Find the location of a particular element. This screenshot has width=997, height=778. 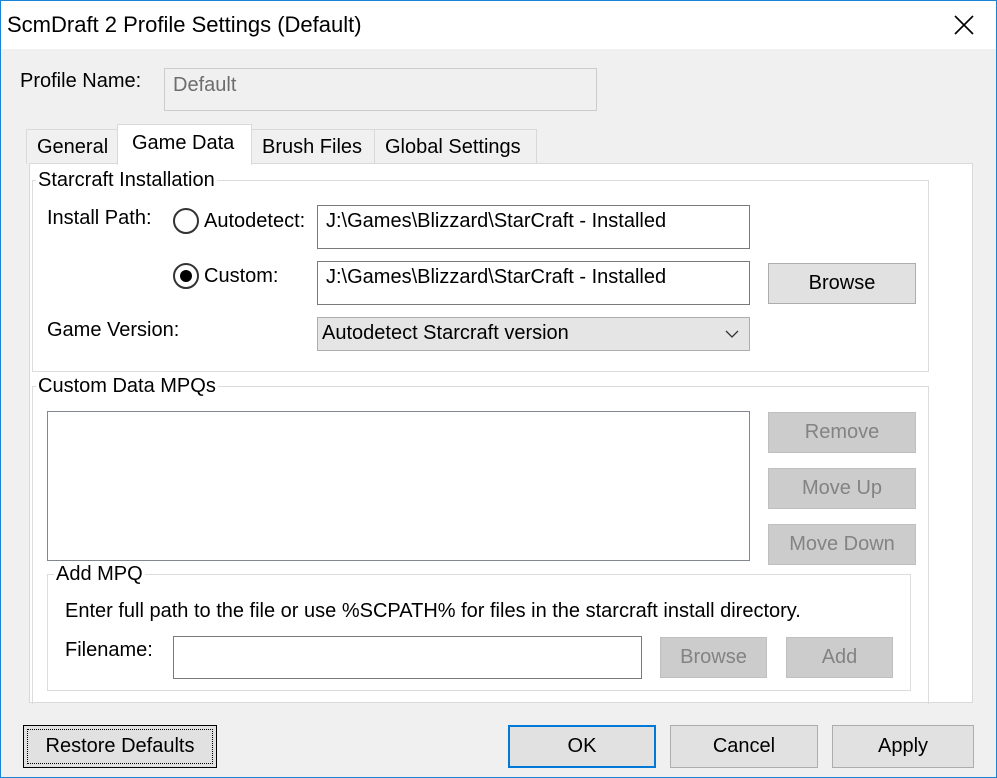

tab-game-data: Game Data is located at coordinates (184, 144).